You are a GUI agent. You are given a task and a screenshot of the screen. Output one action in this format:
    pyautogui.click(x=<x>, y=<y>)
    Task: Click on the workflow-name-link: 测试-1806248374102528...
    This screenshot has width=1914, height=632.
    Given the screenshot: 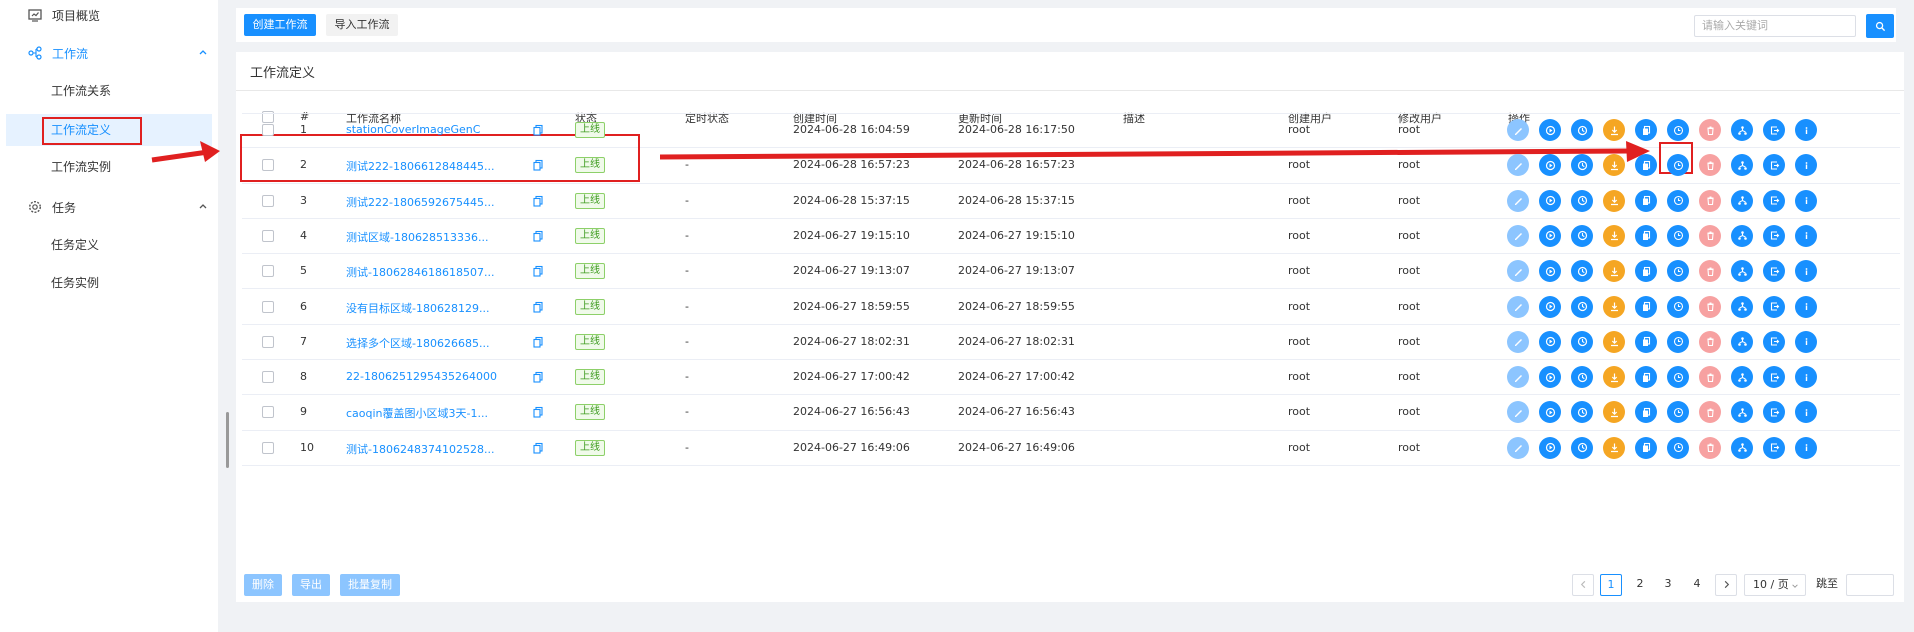 What is the action you would take?
    pyautogui.click(x=420, y=449)
    